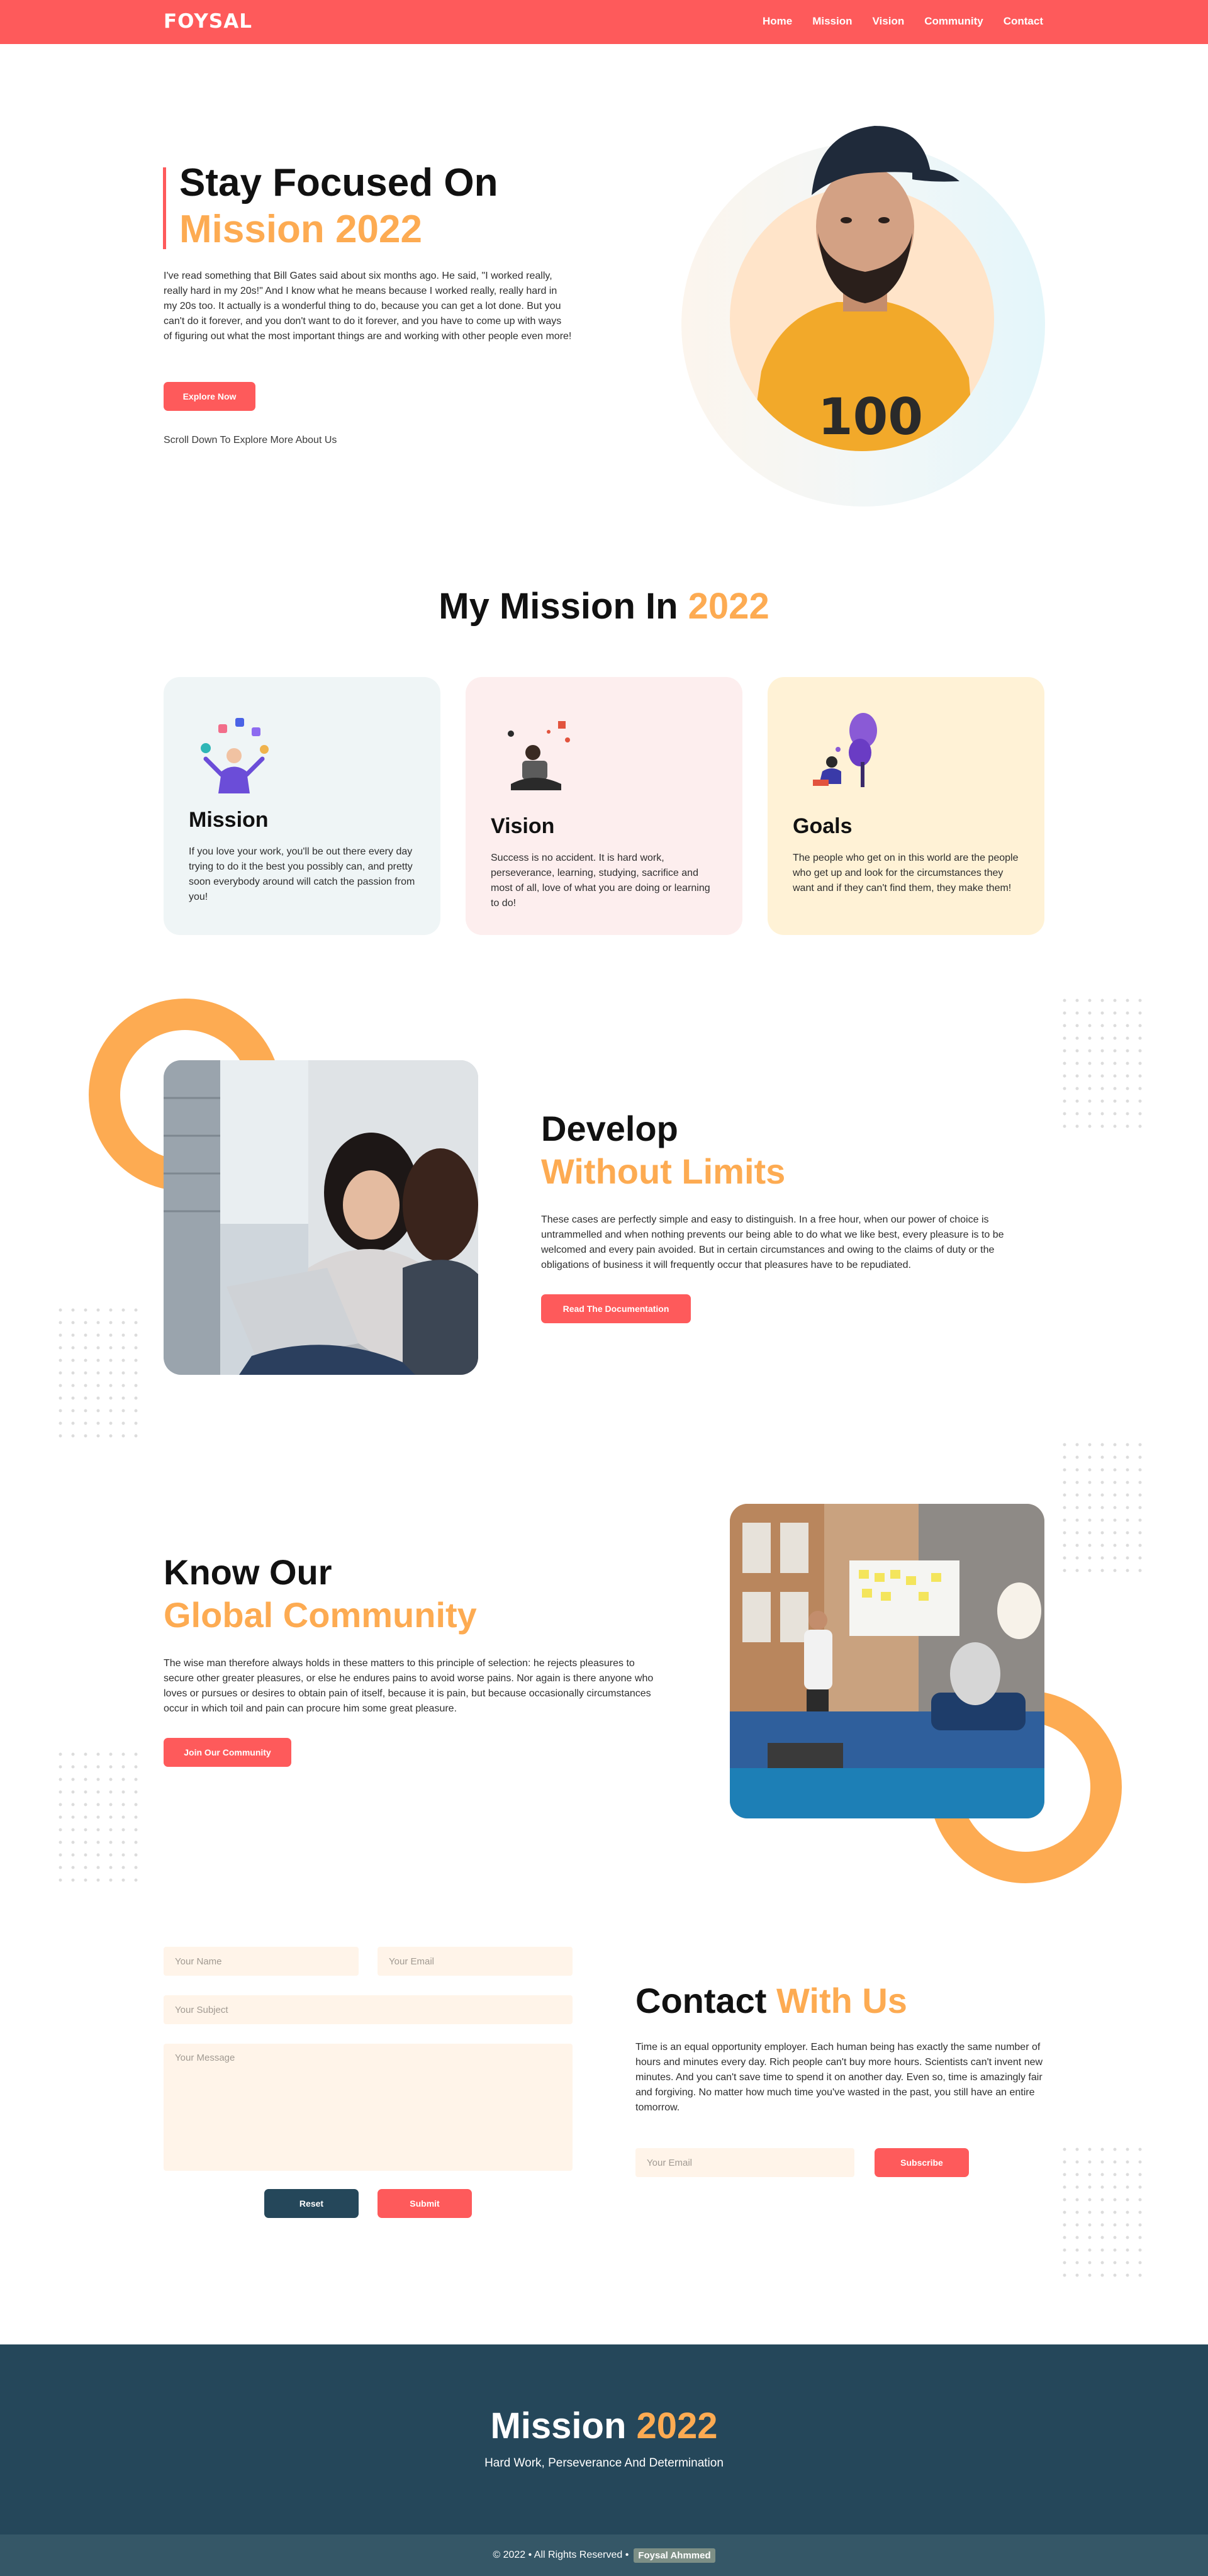 This screenshot has height=2576, width=1208. I want to click on join-community-button: Join Our Community, so click(227, 1752).